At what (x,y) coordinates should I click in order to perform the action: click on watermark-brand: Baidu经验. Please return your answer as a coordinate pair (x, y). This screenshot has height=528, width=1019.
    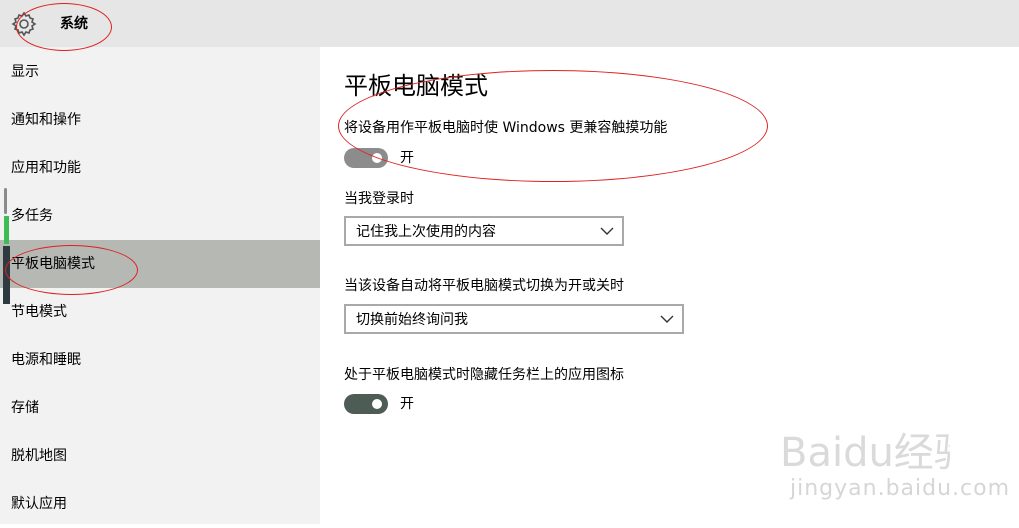
    Looking at the image, I should click on (865, 453).